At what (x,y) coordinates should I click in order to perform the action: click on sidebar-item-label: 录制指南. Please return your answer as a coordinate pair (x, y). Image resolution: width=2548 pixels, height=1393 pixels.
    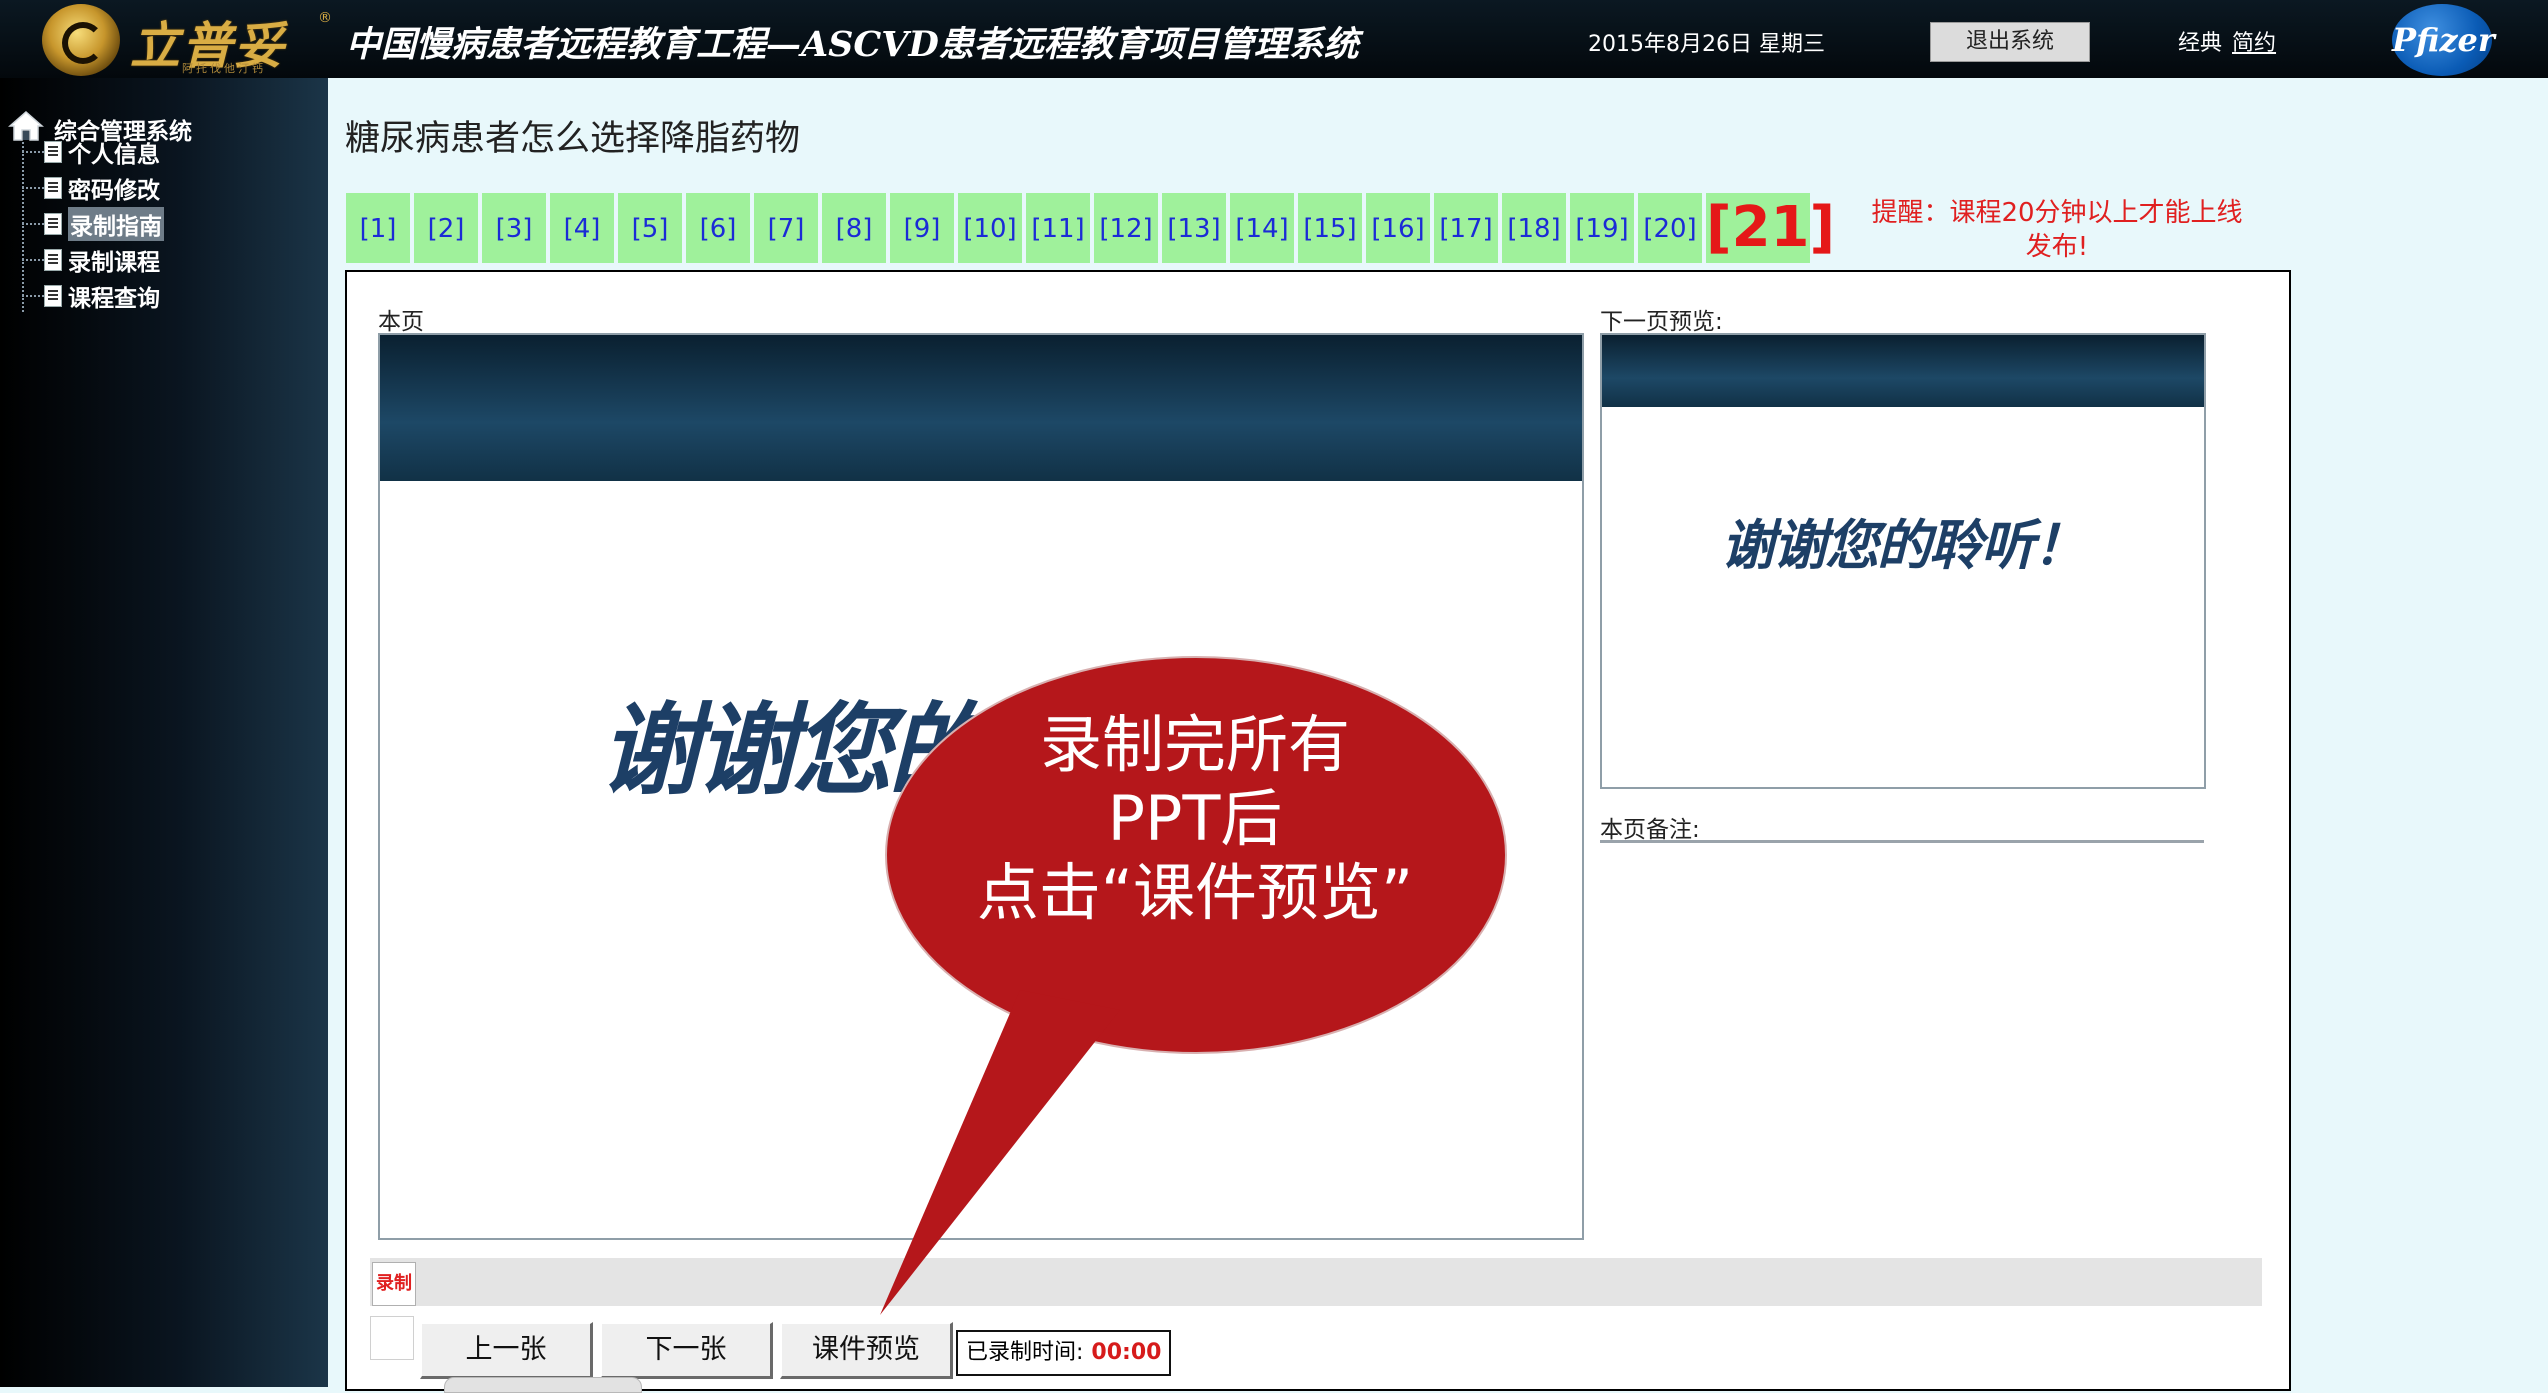
    Looking at the image, I should click on (116, 224).